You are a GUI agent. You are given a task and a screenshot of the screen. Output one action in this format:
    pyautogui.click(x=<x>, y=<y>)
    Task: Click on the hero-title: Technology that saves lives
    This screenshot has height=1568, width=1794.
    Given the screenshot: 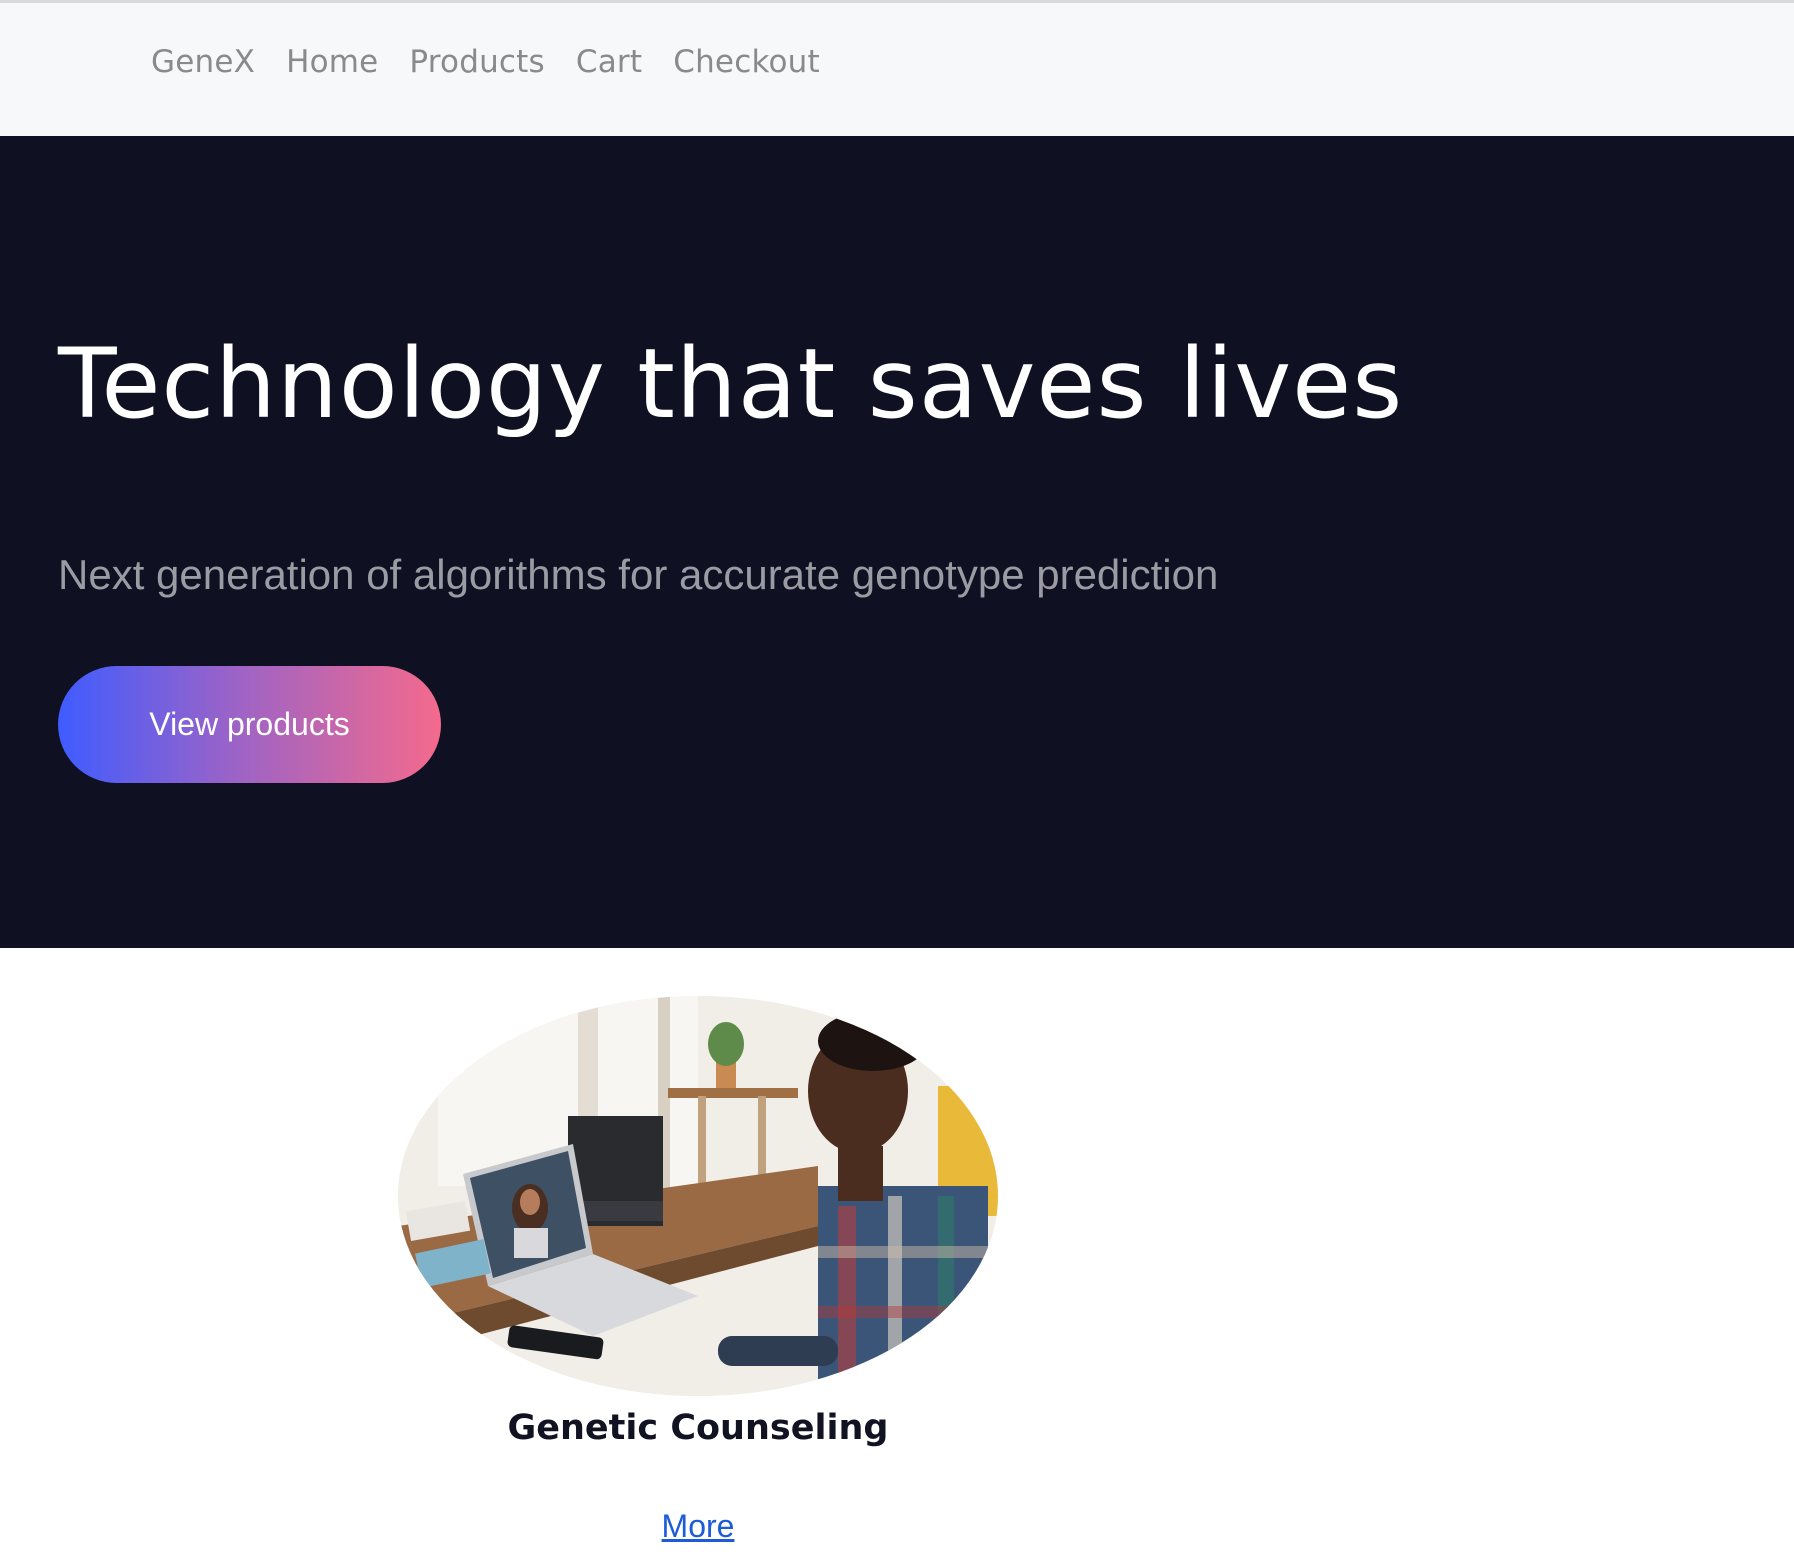 What is the action you would take?
    pyautogui.click(x=731, y=384)
    